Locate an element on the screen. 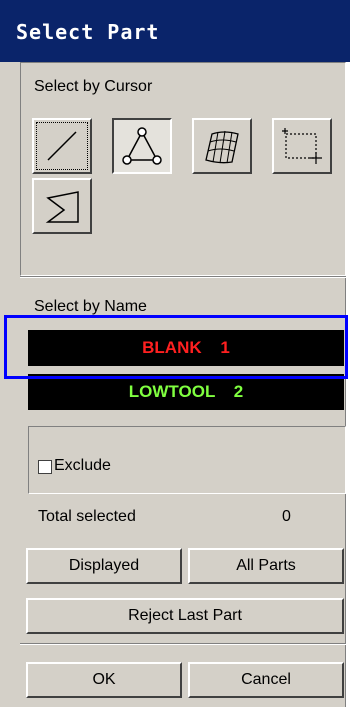  line-icon is located at coordinates (62, 146).